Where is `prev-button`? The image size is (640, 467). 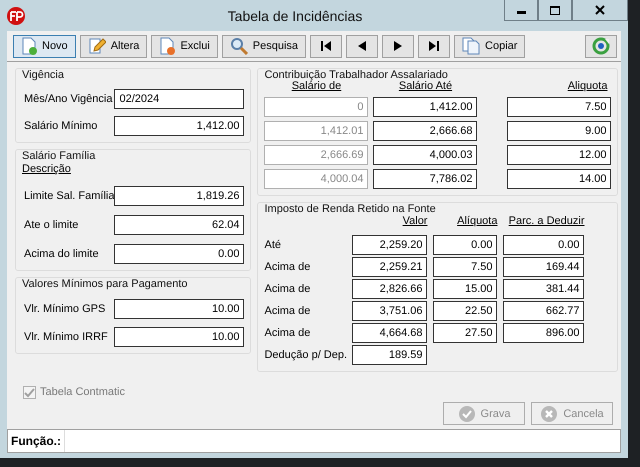
prev-button is located at coordinates (362, 46).